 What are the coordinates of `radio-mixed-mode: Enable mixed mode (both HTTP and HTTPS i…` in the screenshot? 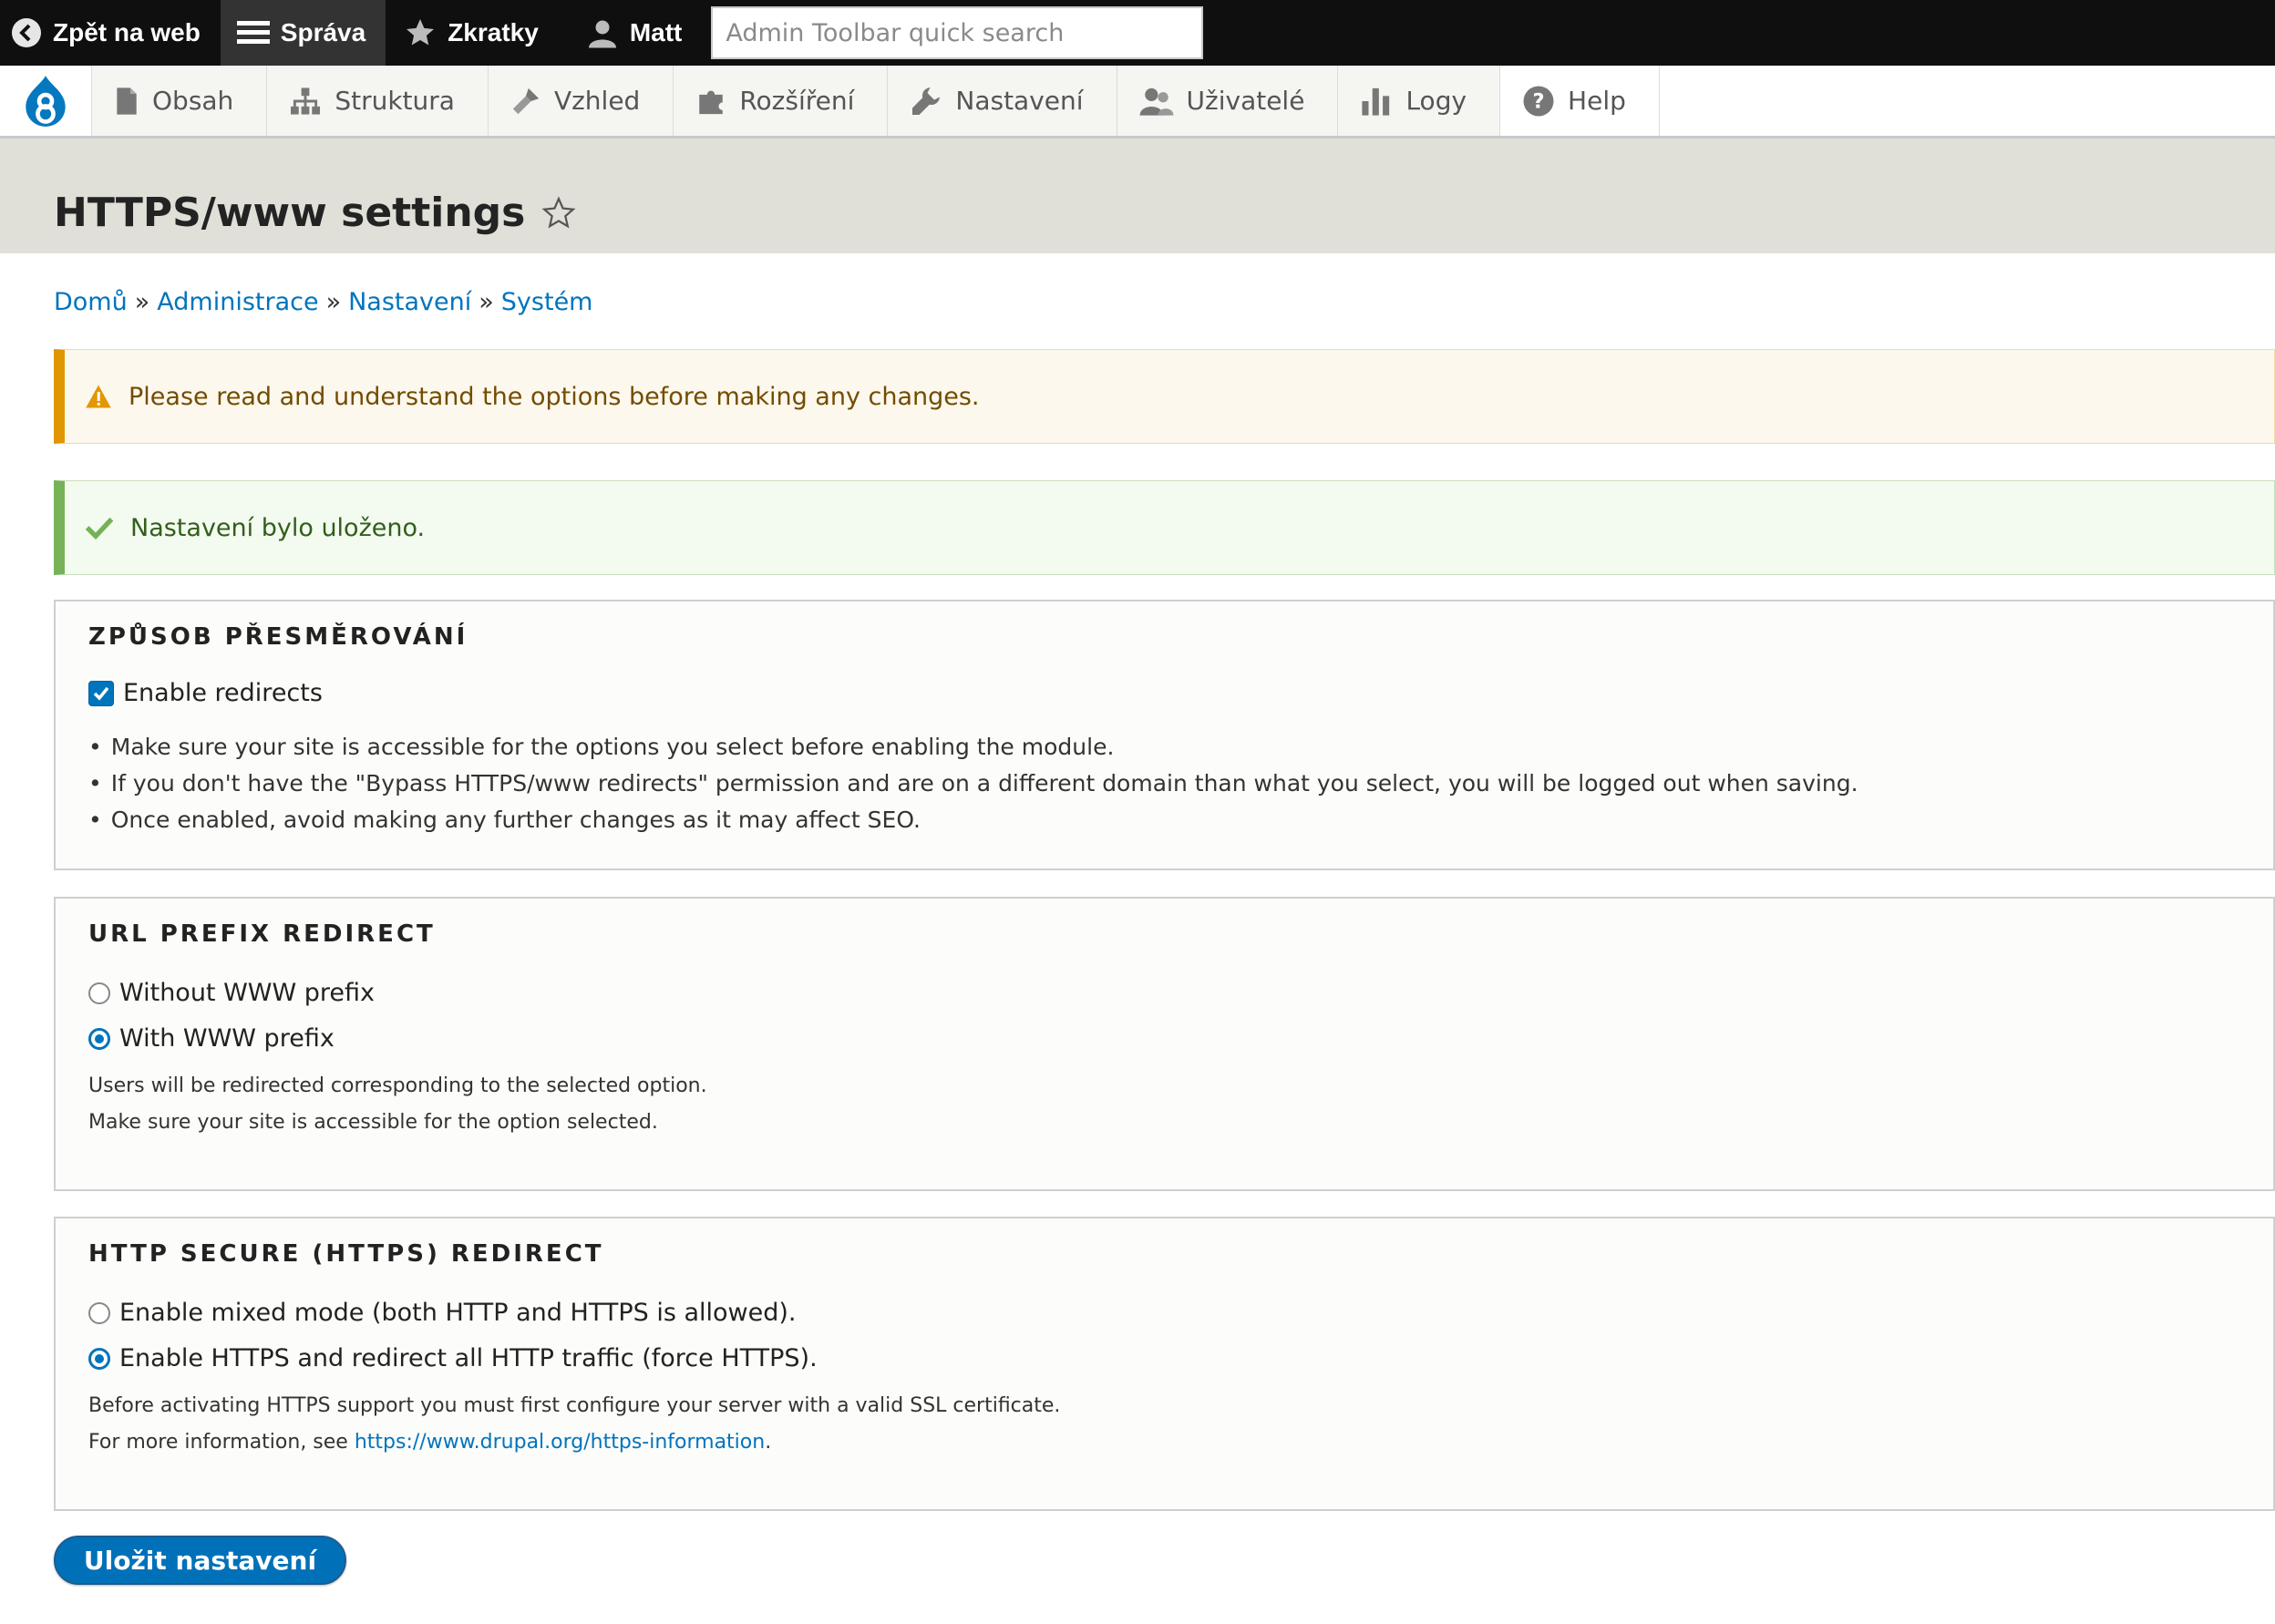 It's located at (443, 1313).